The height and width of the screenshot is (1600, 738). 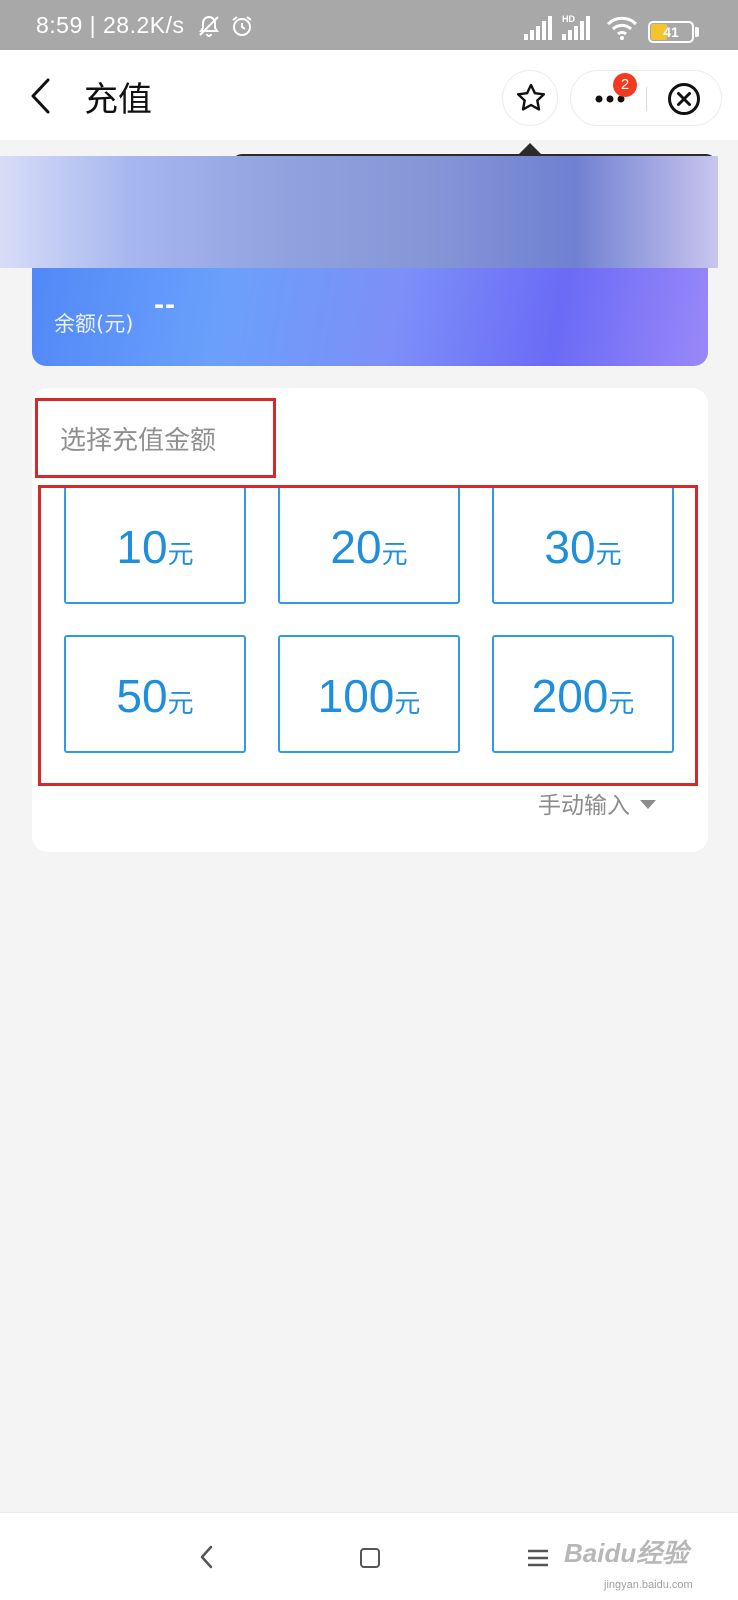 I want to click on alarm-icon, so click(x=242, y=26).